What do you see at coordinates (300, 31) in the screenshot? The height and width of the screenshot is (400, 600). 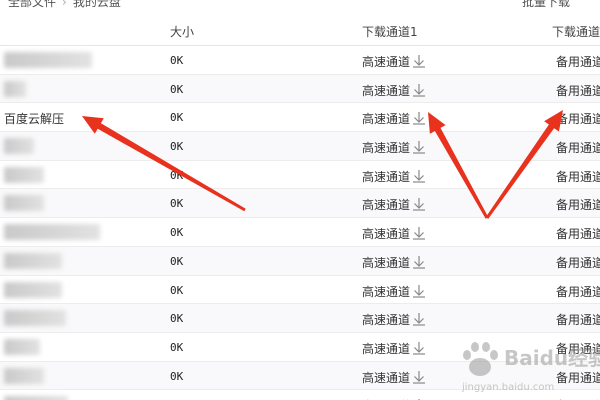 I see `table-header: 大小 下载通道1 下载通道` at bounding box center [300, 31].